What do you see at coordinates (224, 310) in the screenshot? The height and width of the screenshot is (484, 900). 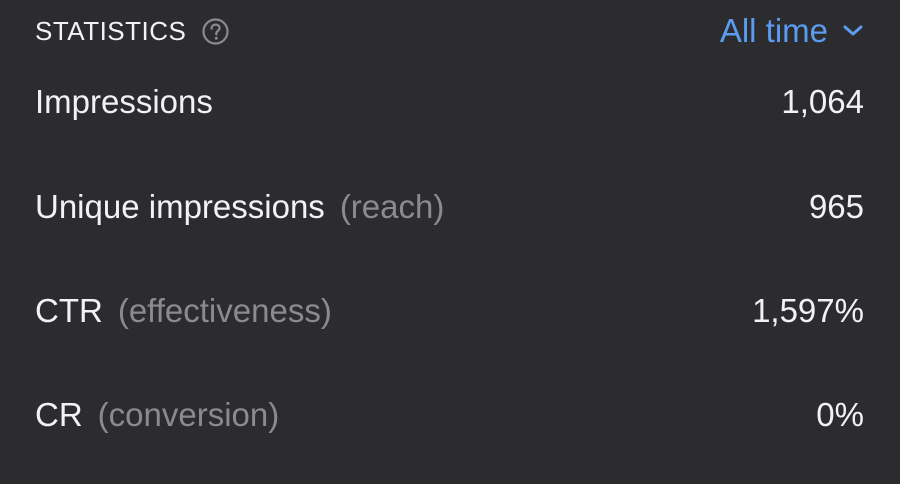 I see `stat-hint: (effectiveness)` at bounding box center [224, 310].